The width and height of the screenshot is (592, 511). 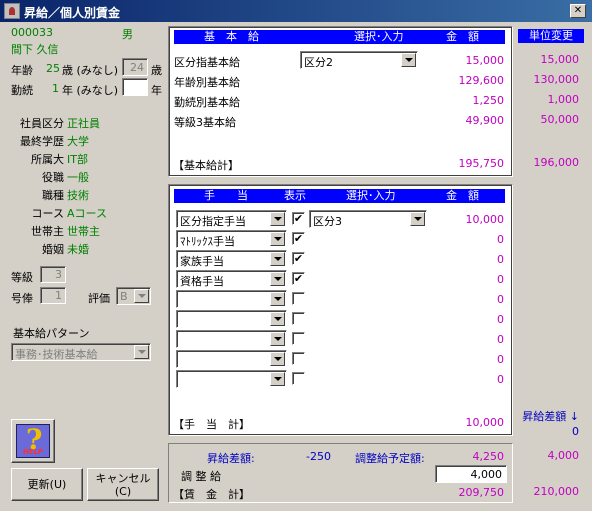 What do you see at coordinates (390, 458) in the screenshot?
I see `summary-adjust-planned-label: 調整給予定額:` at bounding box center [390, 458].